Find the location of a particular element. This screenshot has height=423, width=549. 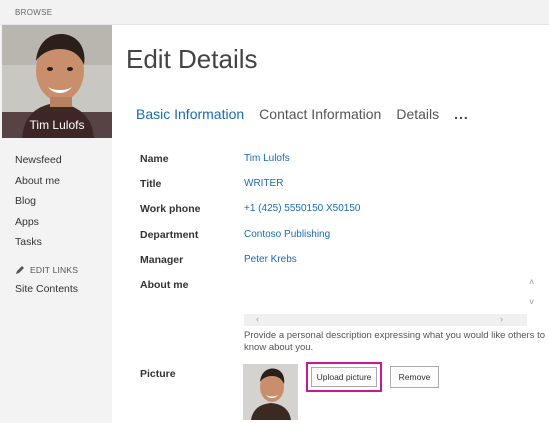

field-value-department: Contoso Publishing is located at coordinates (287, 234).